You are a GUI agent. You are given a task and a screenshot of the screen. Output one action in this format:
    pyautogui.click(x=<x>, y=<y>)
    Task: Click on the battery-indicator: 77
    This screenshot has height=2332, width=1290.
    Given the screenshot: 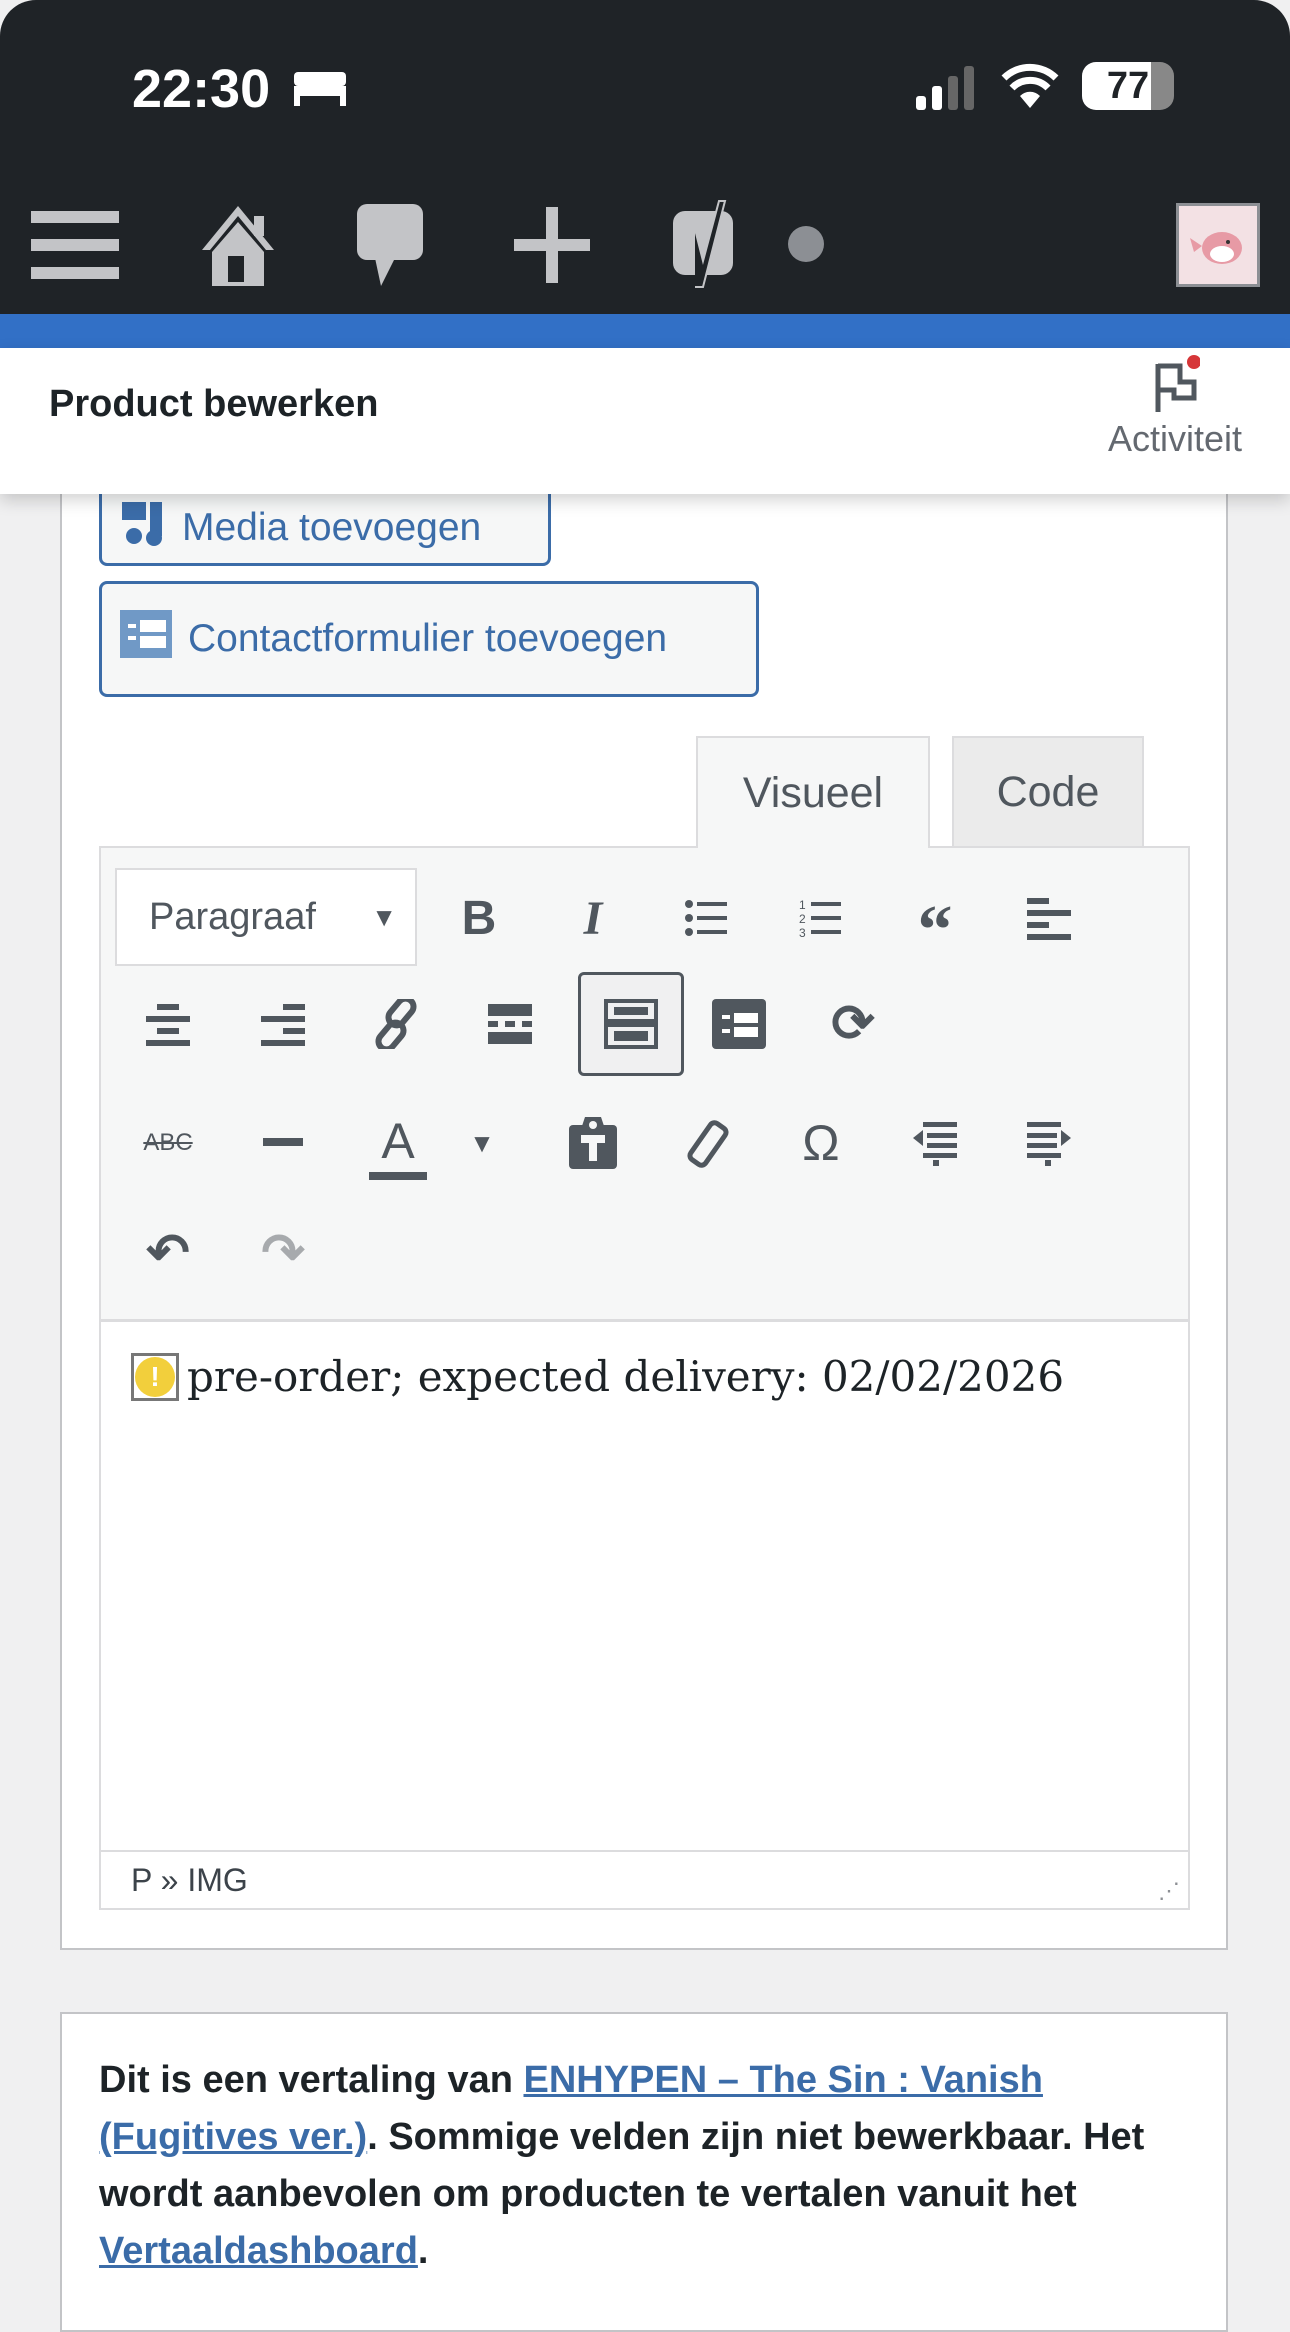 What is the action you would take?
    pyautogui.click(x=1128, y=86)
    